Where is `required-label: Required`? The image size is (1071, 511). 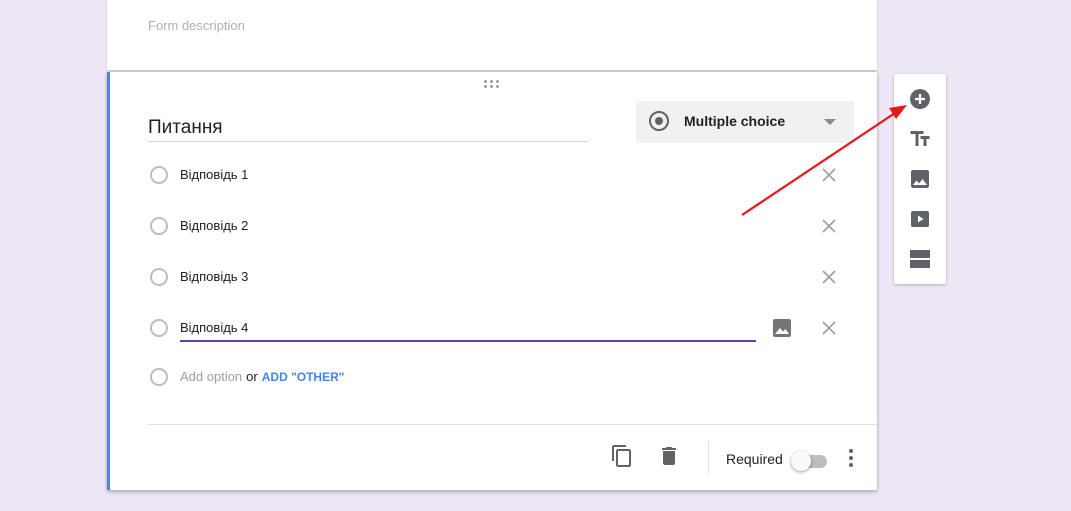 required-label: Required is located at coordinates (754, 459).